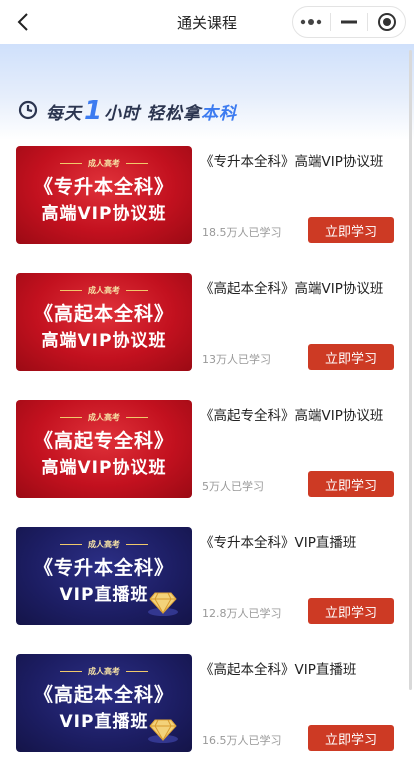 The height and width of the screenshot is (780, 414). Describe the element at coordinates (242, 740) in the screenshot. I see `learner-count: 16.5万人已学习` at that location.